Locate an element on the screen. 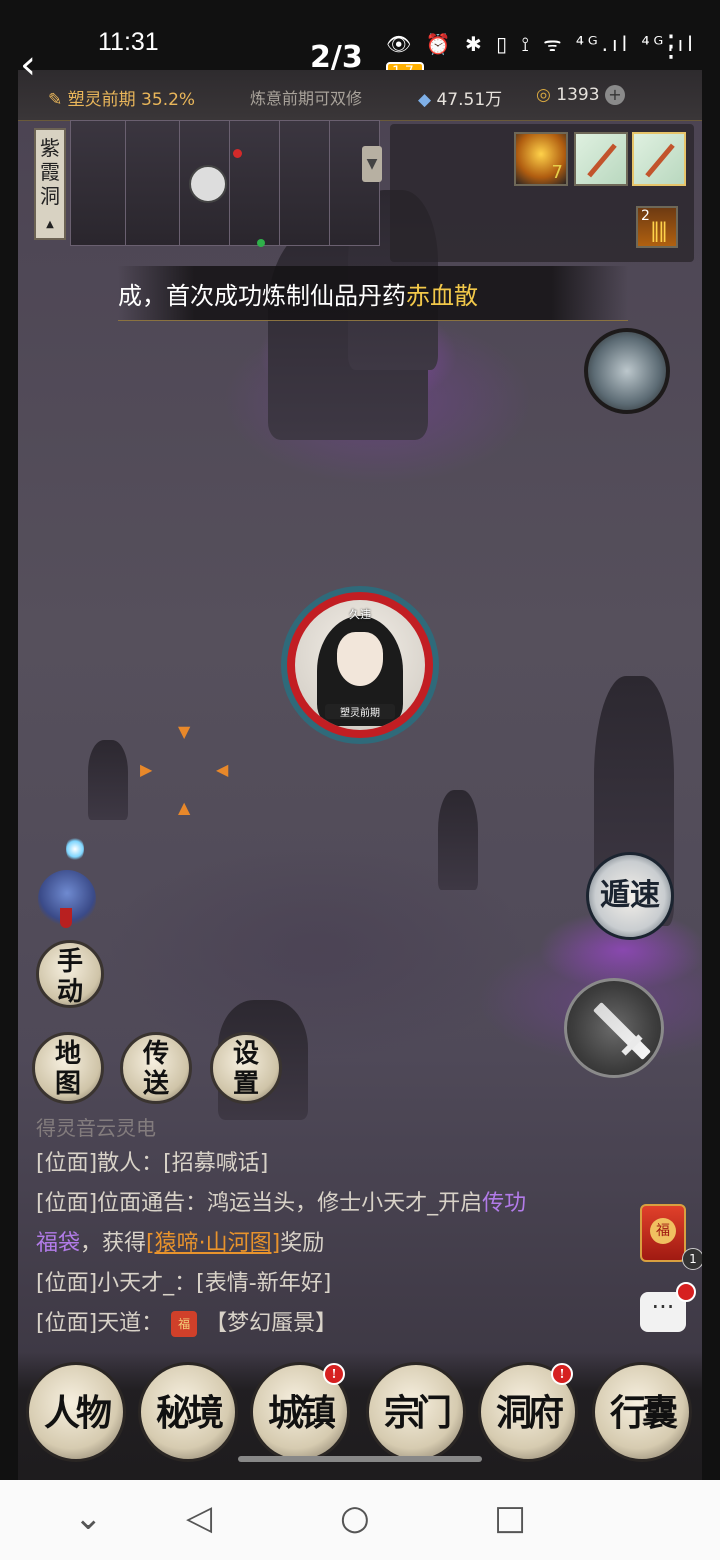  status-icons-text: 👁 ⏰ ✱ ▯ ⟟ ᯤ ⁴ᴳ.ıl ⁴ᴳ.ıl is located at coordinates (541, 44).